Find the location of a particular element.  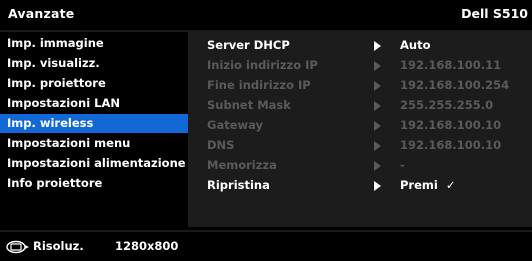

setting-value-text: Premi is located at coordinates (419, 185).